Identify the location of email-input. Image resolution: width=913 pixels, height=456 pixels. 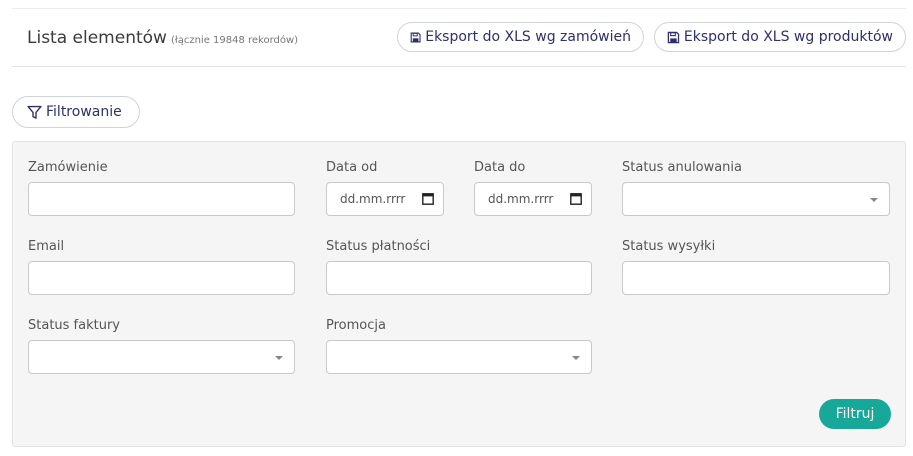
(161, 278).